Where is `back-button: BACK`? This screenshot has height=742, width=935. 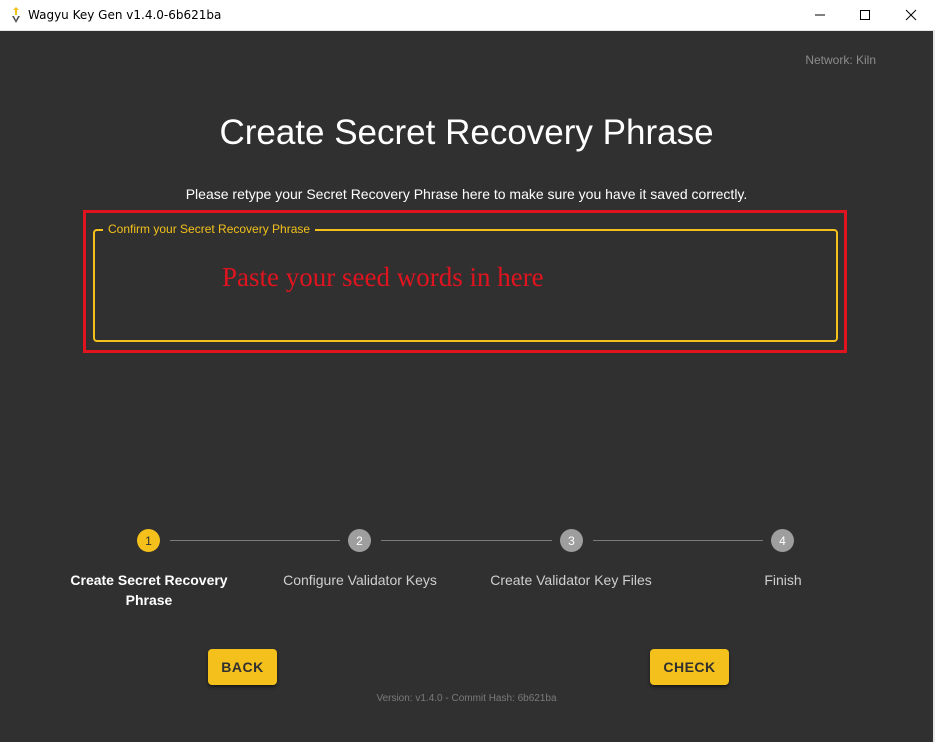 back-button: BACK is located at coordinates (242, 667).